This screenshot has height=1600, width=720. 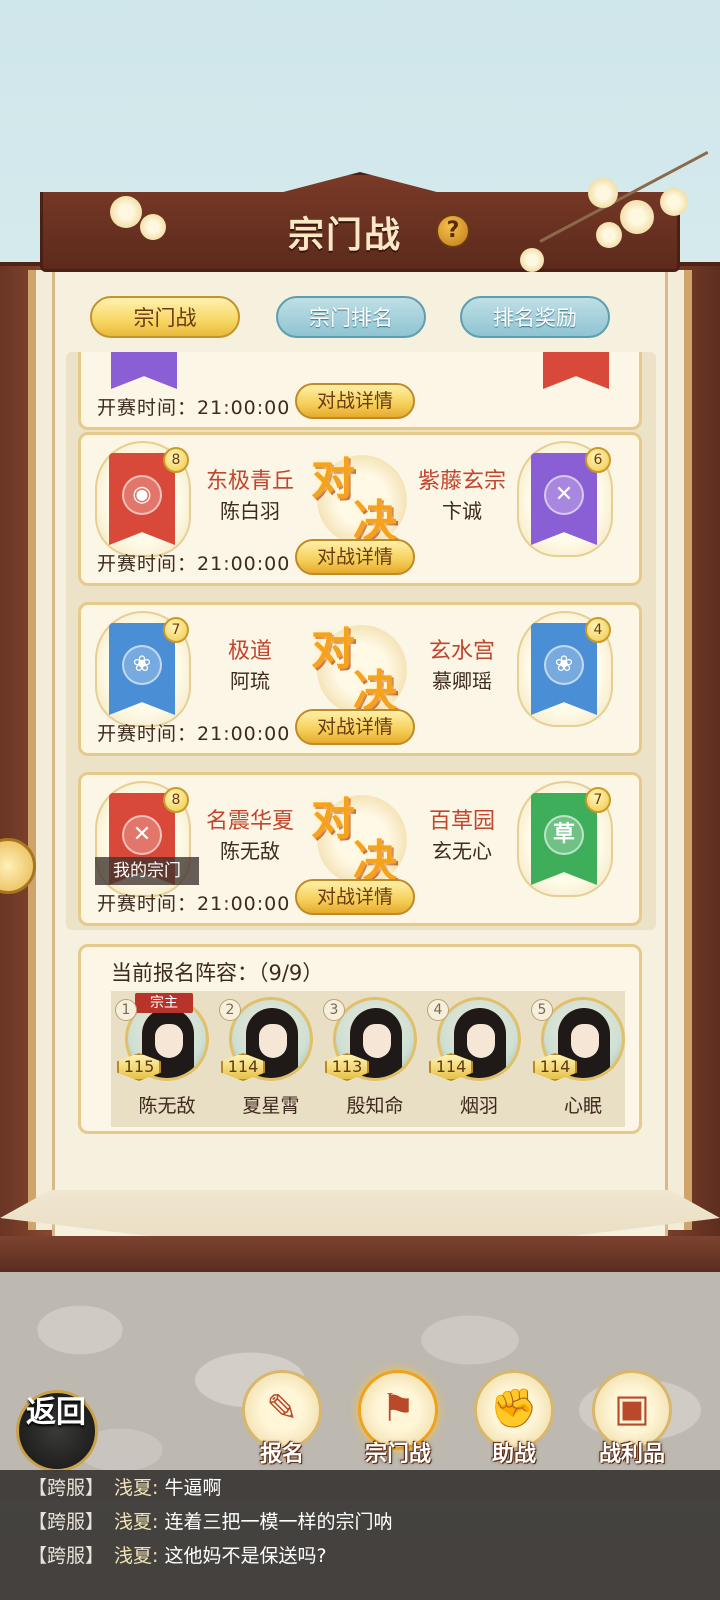 What do you see at coordinates (147, 871) in the screenshot?
I see `my-sect-tag: 我的宗门` at bounding box center [147, 871].